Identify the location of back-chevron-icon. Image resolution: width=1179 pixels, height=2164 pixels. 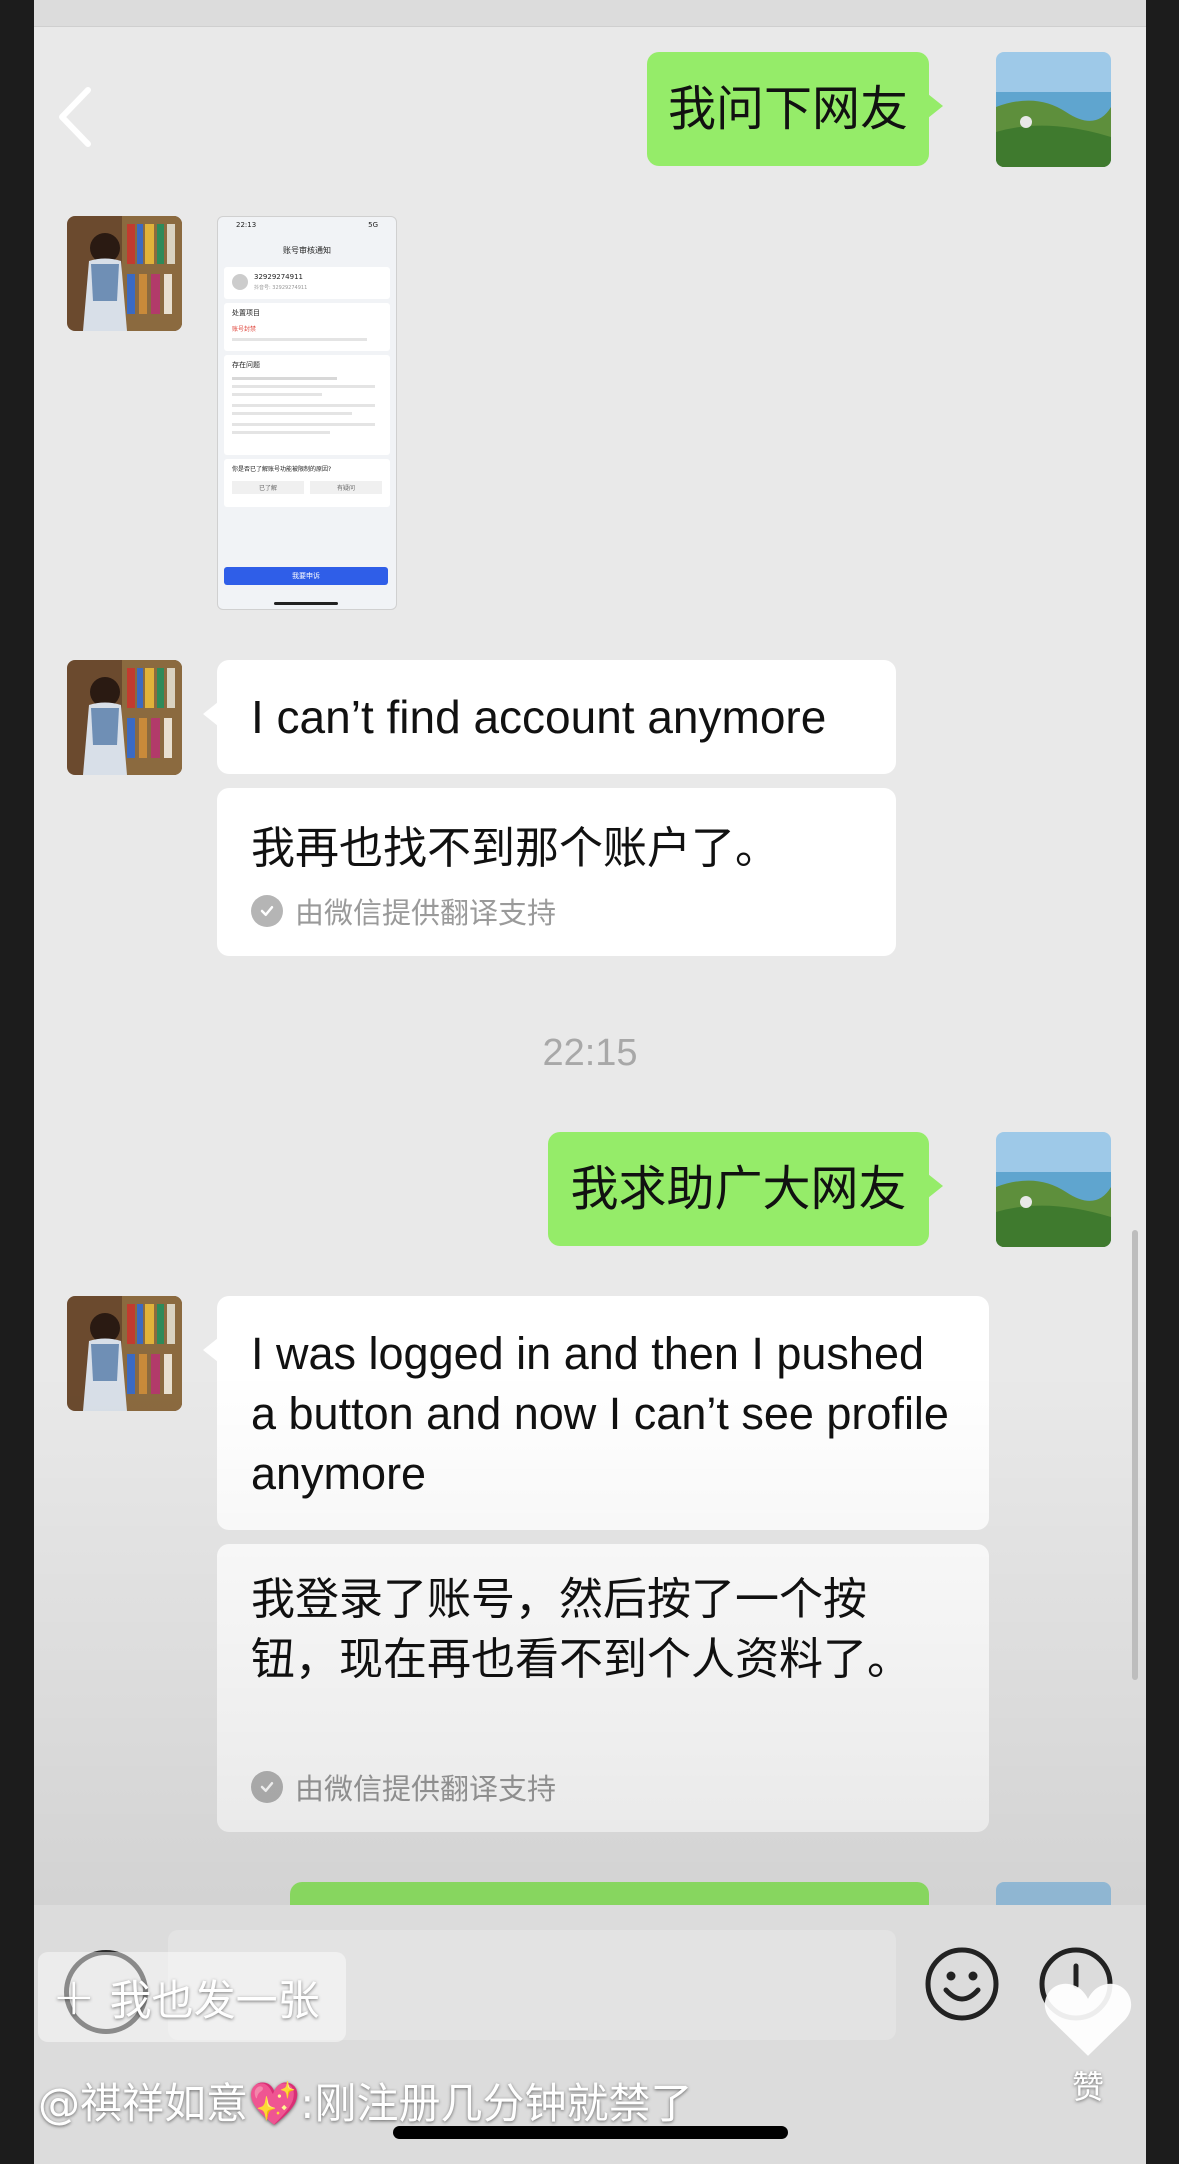
(78, 117).